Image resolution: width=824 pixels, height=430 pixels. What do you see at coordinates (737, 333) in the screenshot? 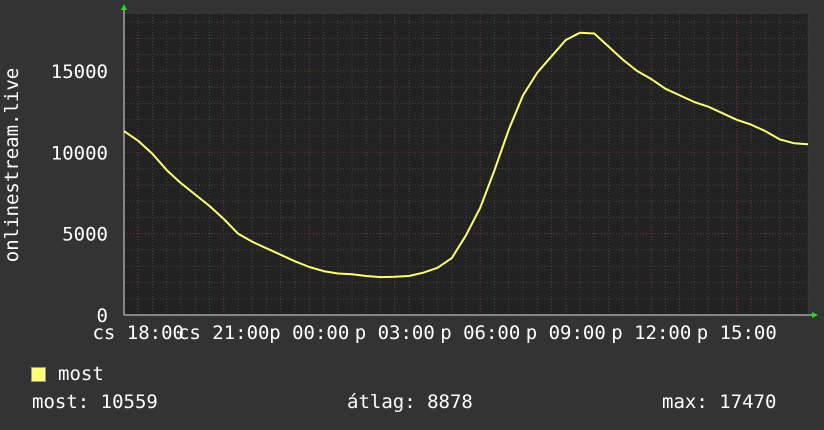
I see `x-tick-label: p 15:00` at bounding box center [737, 333].